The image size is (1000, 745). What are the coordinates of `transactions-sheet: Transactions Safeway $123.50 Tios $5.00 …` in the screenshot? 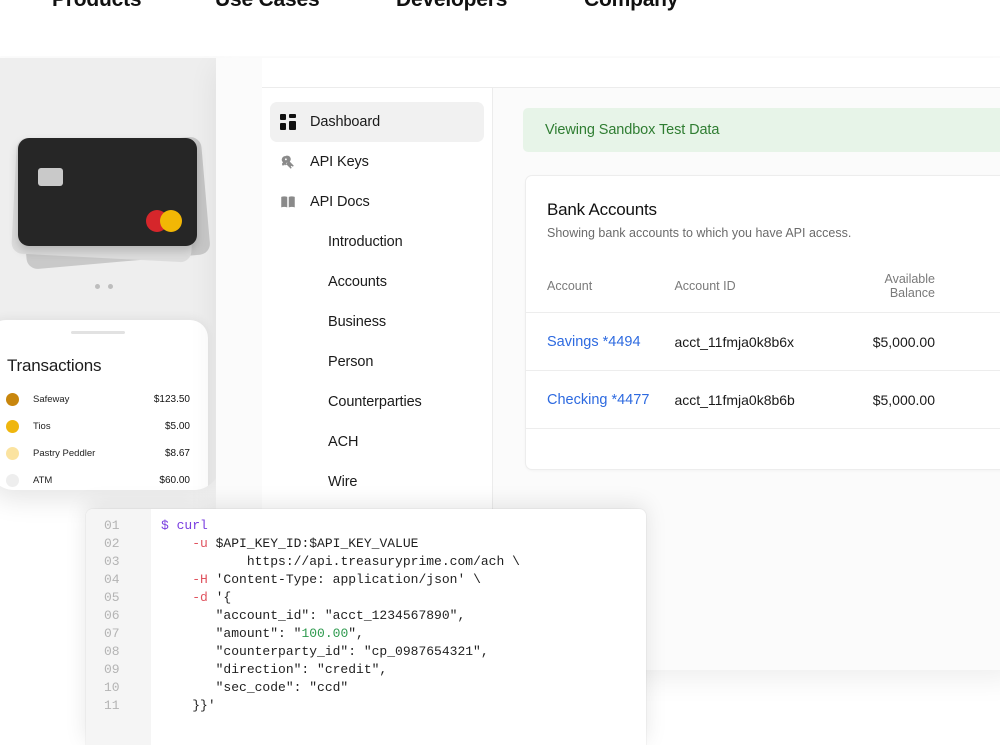 It's located at (104, 405).